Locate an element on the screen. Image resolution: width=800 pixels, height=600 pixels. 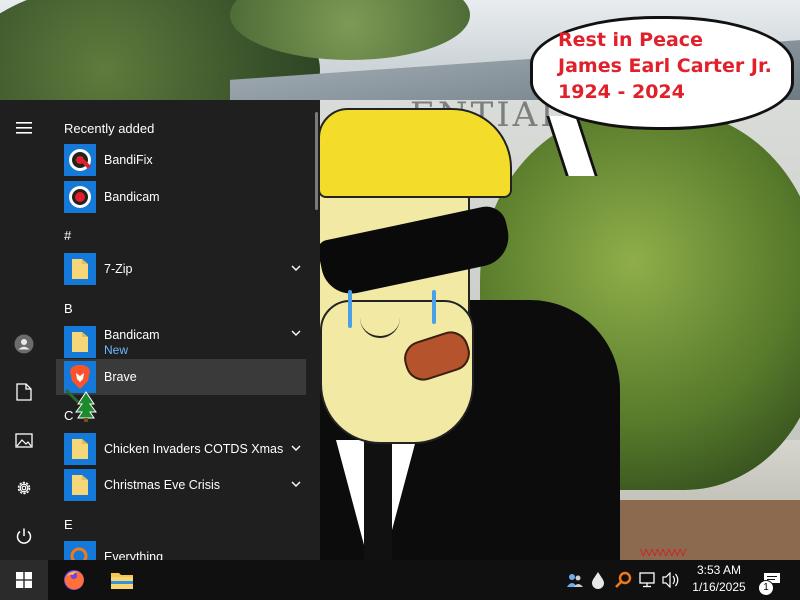
drop-icon is located at coordinates (598, 580).